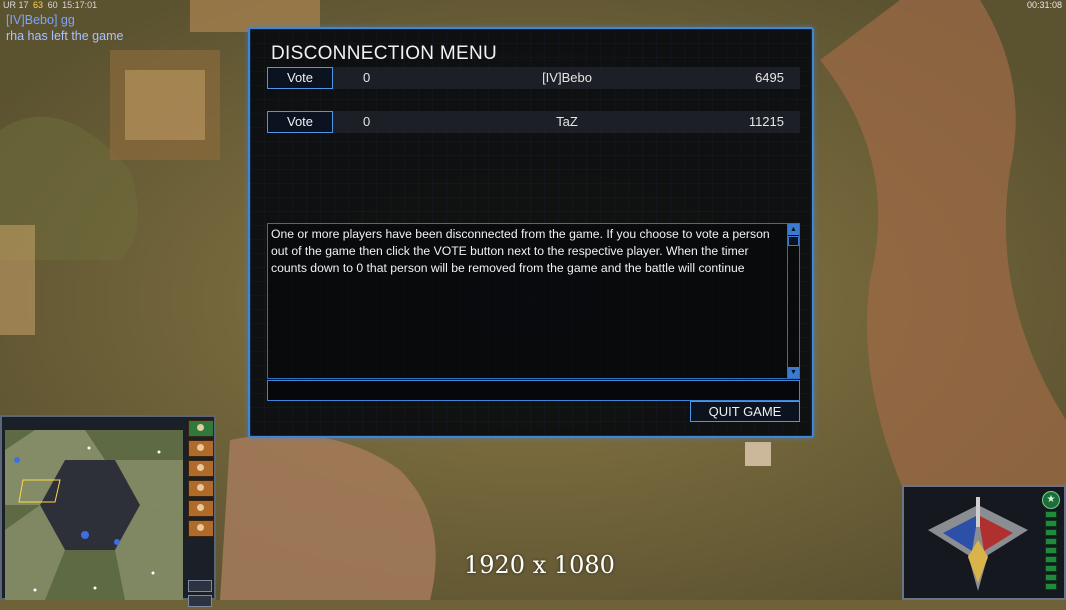 The height and width of the screenshot is (610, 1066). I want to click on minimap-panel, so click(108, 511).